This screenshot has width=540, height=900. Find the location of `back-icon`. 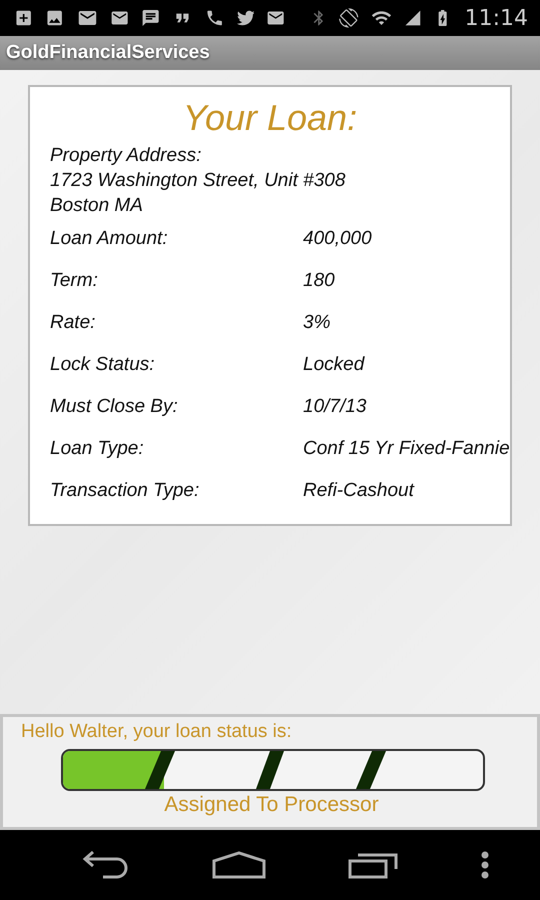

back-icon is located at coordinates (105, 865).